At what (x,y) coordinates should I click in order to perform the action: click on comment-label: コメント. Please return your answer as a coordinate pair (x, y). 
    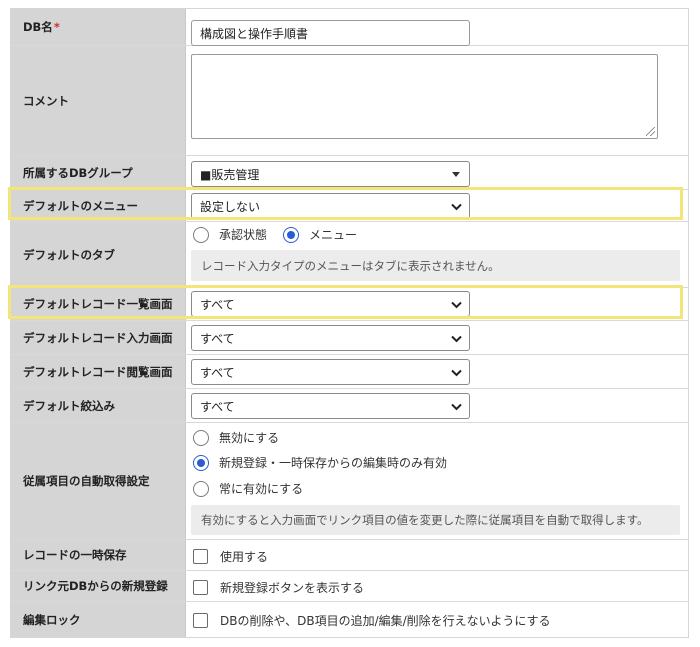
    Looking at the image, I should click on (98, 100).